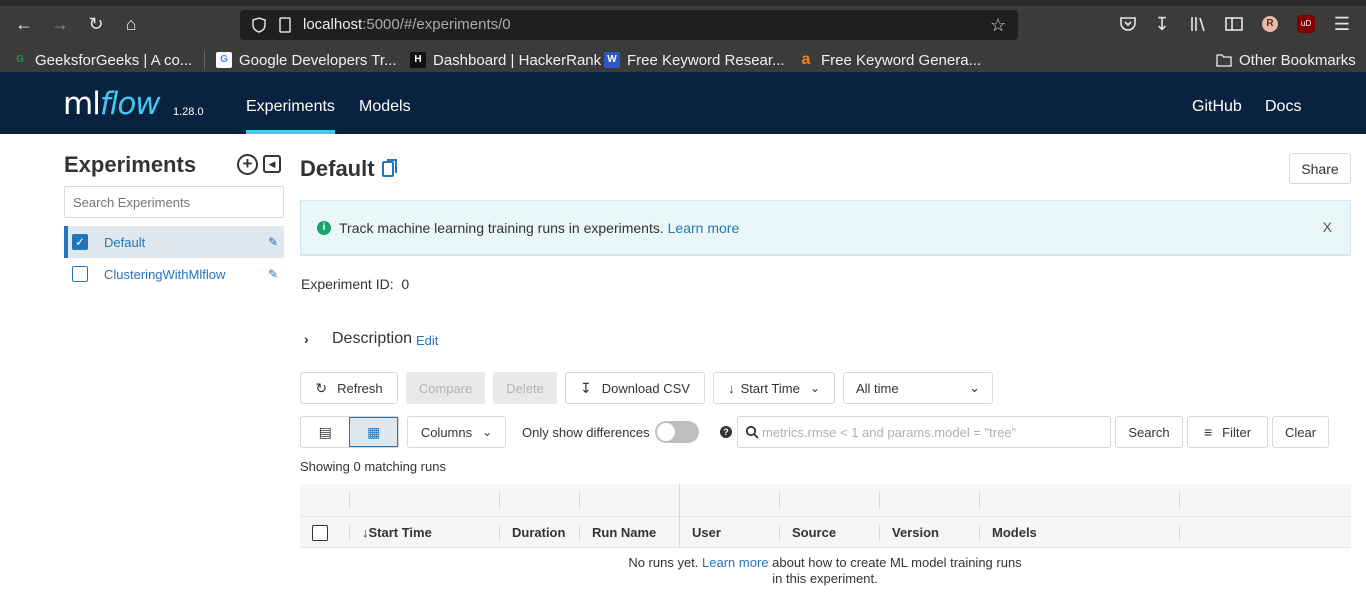  Describe the element at coordinates (418, 60) in the screenshot. I see `hackerrank-icon: H` at that location.